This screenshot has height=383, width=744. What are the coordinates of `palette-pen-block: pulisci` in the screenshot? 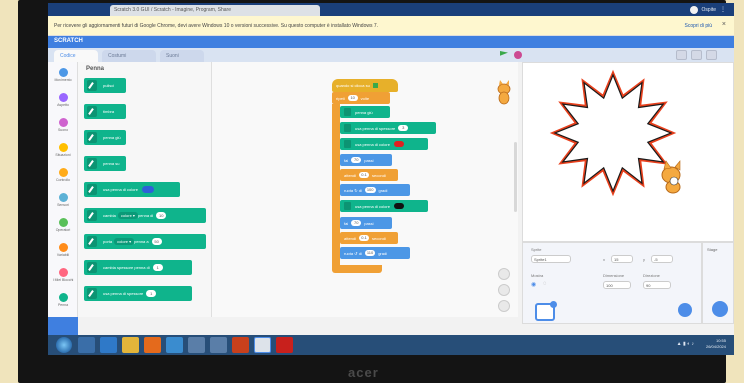 It's located at (105, 85).